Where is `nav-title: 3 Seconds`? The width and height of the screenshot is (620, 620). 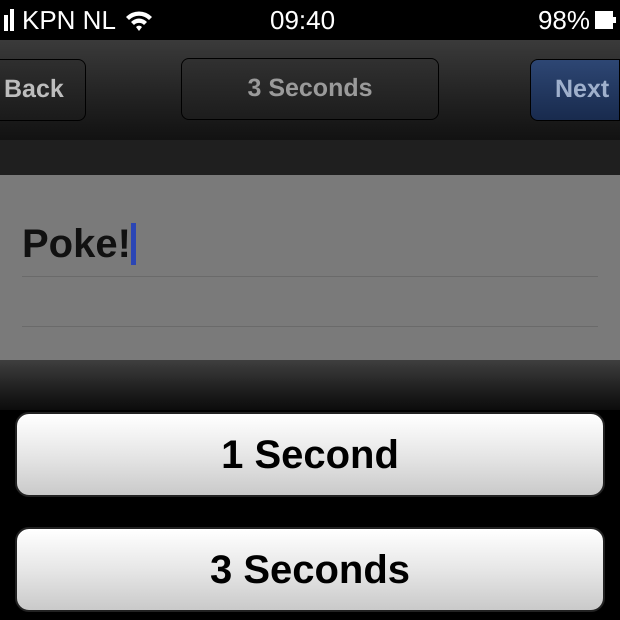
nav-title: 3 Seconds is located at coordinates (310, 89).